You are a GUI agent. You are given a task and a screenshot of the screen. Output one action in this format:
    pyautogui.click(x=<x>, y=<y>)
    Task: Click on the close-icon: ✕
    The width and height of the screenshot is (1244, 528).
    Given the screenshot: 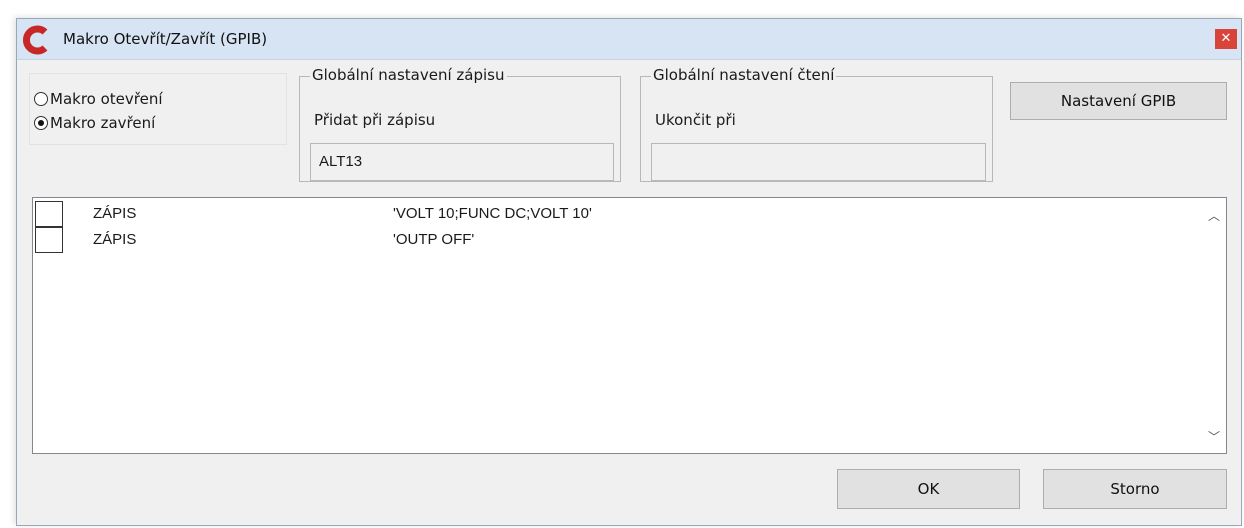 What is the action you would take?
    pyautogui.click(x=1226, y=39)
    